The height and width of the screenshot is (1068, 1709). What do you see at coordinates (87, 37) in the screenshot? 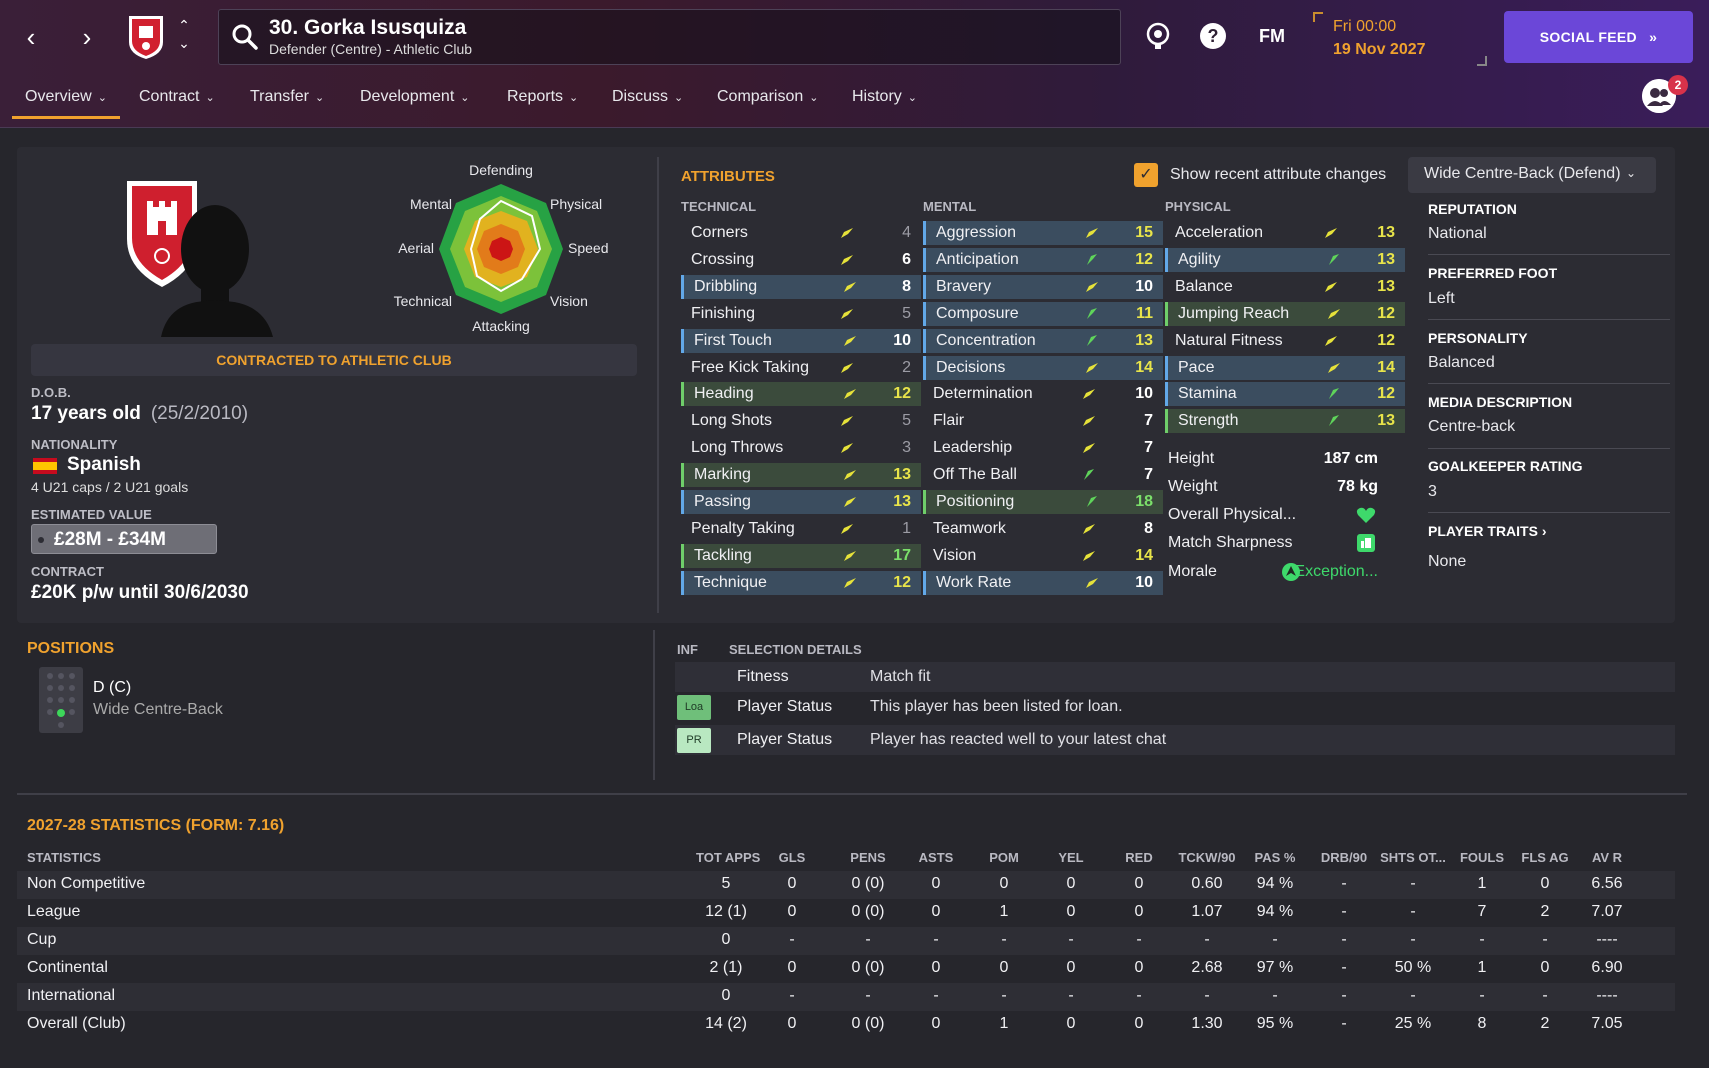
I see `forward-arrow-icon: ›` at bounding box center [87, 37].